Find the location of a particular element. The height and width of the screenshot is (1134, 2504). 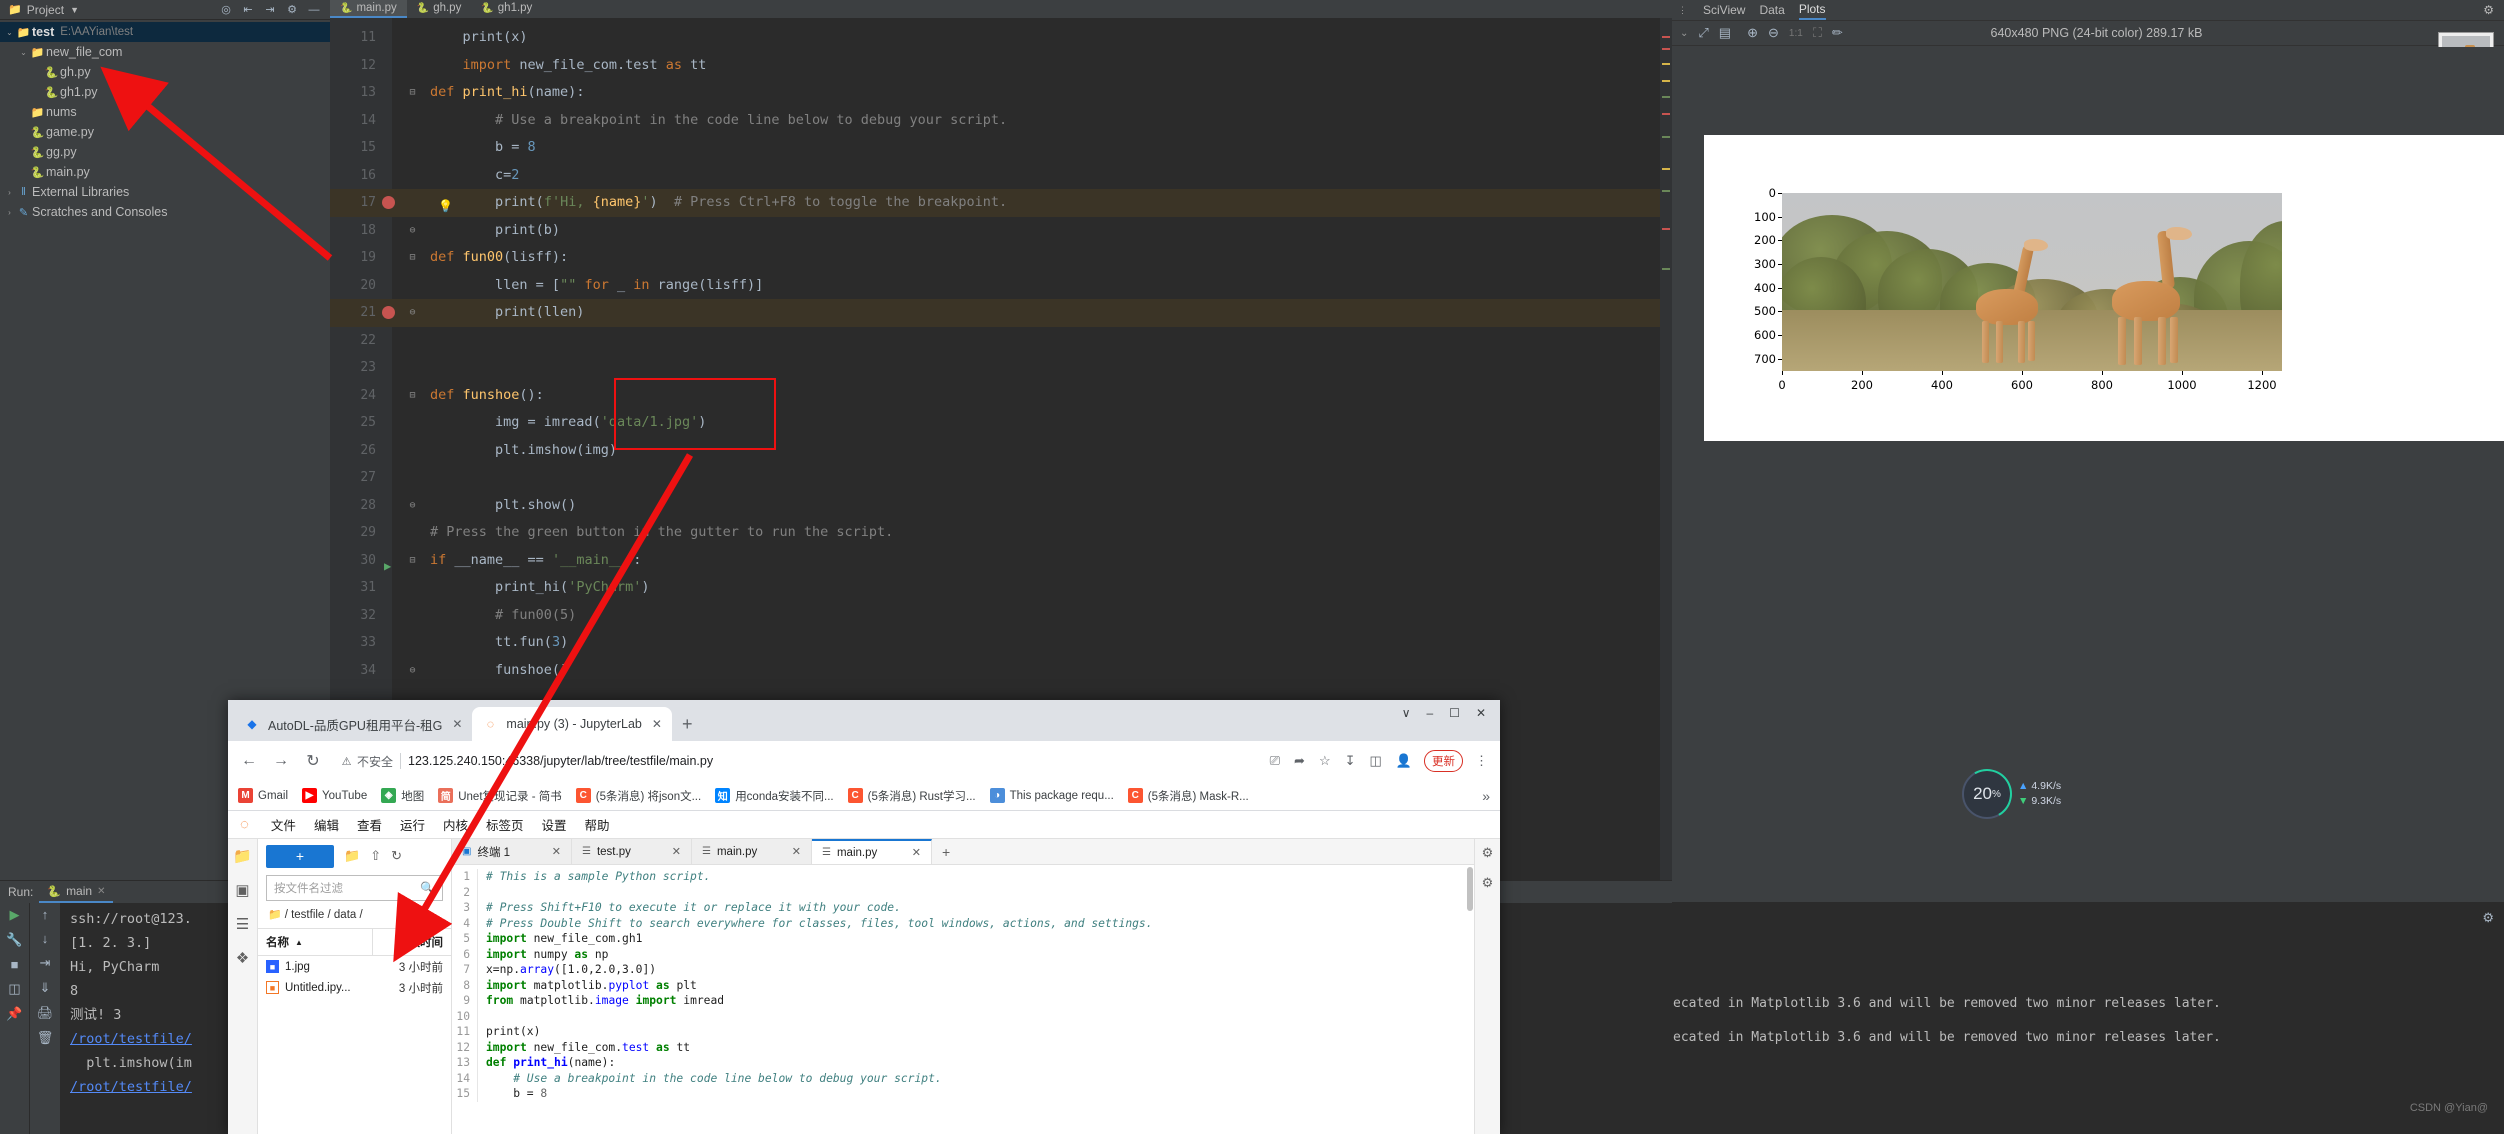

back-icon: ← is located at coordinates (249, 761).